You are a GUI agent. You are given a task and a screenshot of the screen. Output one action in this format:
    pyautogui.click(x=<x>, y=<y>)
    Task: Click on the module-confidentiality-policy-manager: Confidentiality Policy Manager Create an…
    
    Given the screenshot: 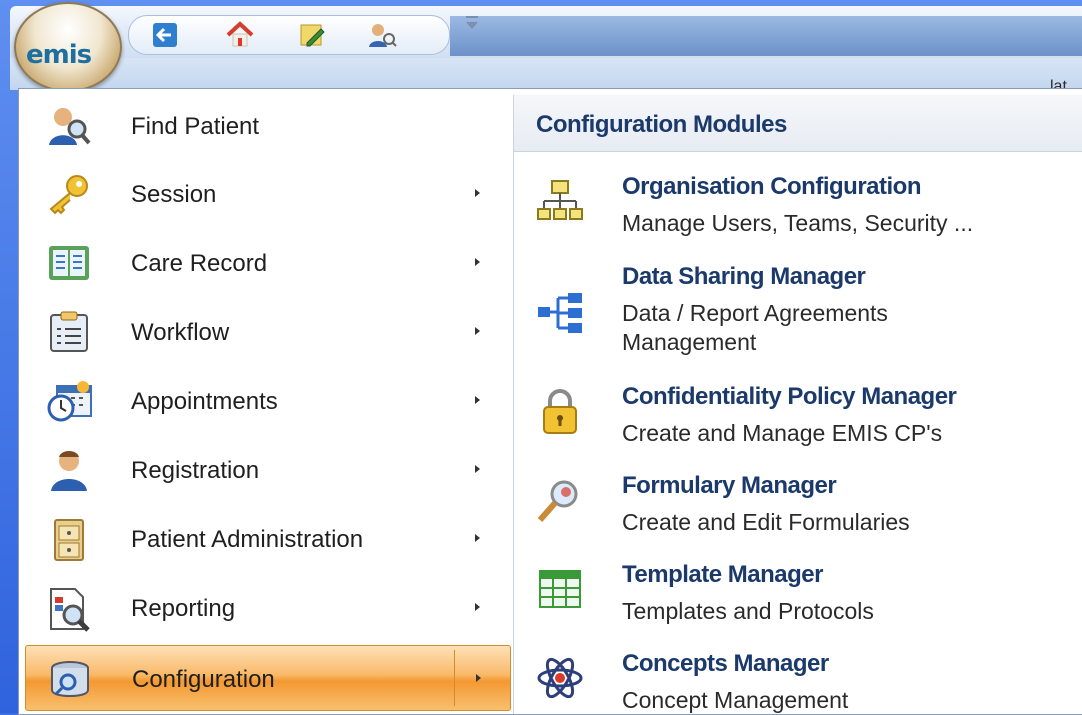 What is the action you would take?
    pyautogui.click(x=798, y=421)
    